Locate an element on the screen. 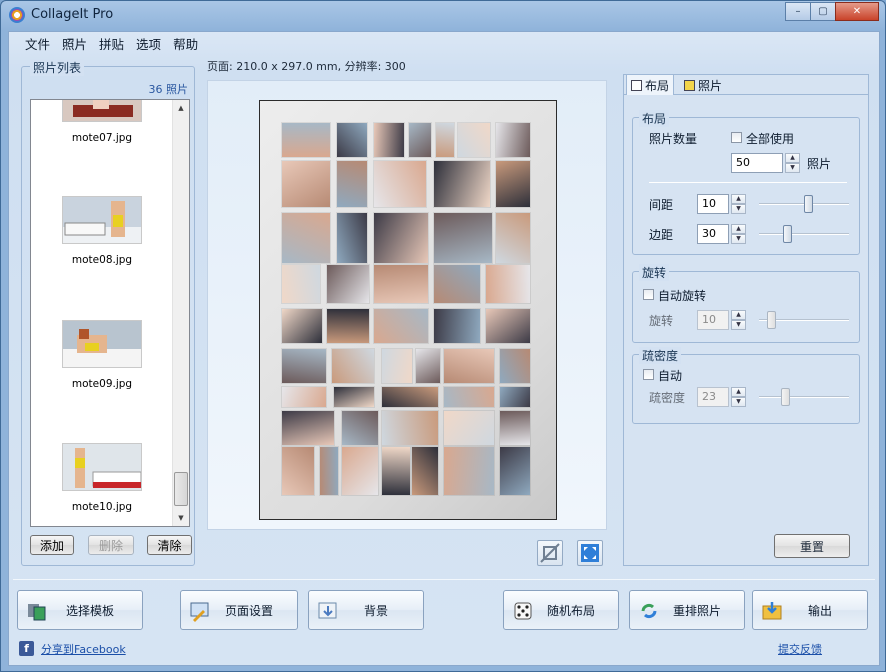 The height and width of the screenshot is (672, 886). scroll-thumb is located at coordinates (181, 489).